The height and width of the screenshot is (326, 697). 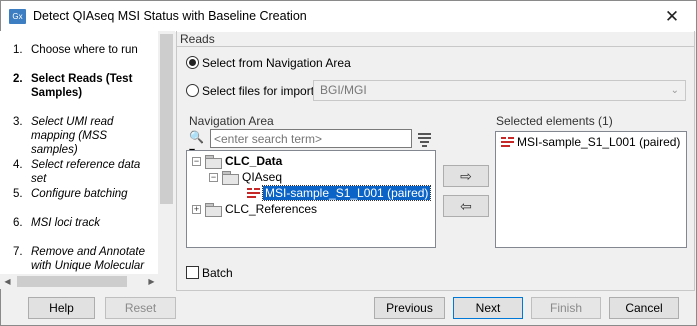 I want to click on step-label: Select UMI read mapping (MSS samples), so click(x=72, y=136).